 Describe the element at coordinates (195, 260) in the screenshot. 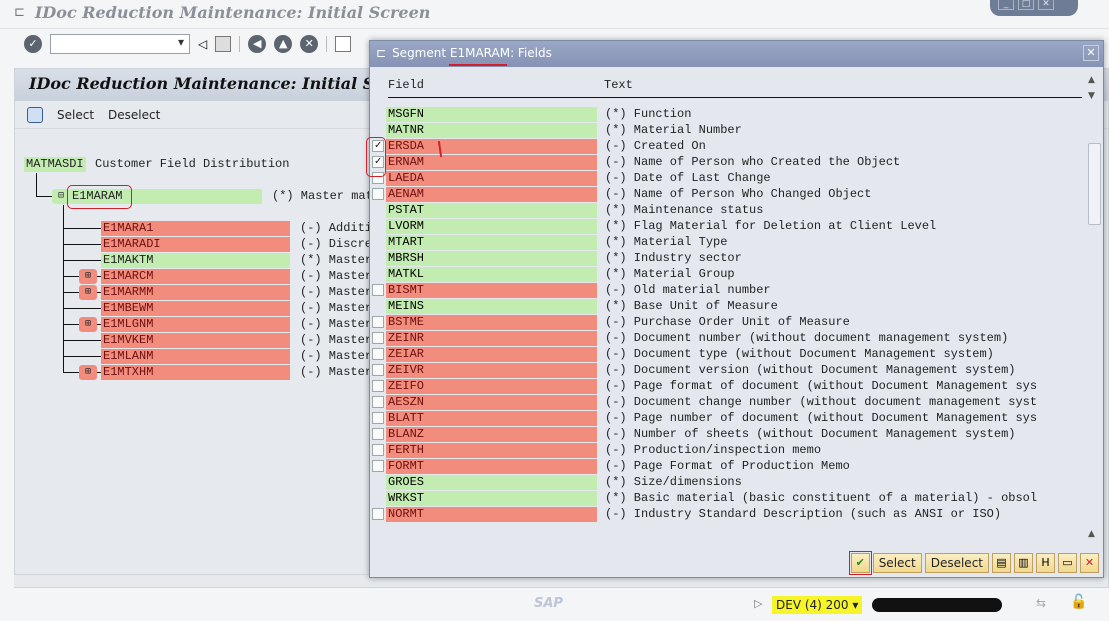

I see `tree-child-node: E1MAKTM` at that location.